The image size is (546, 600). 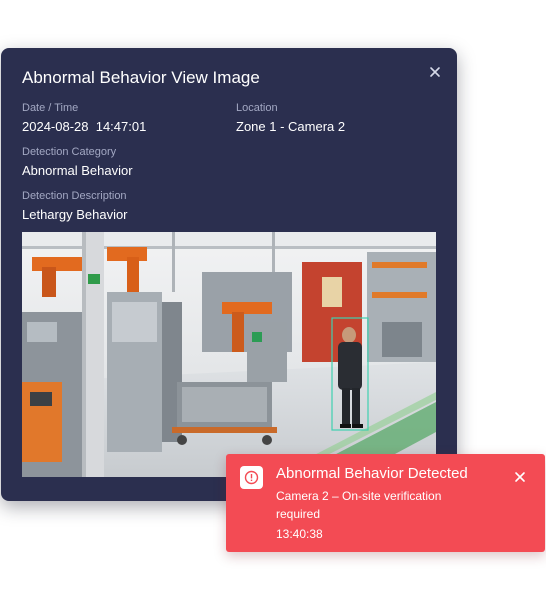 I want to click on description-label: Detection Description, so click(x=74, y=196).